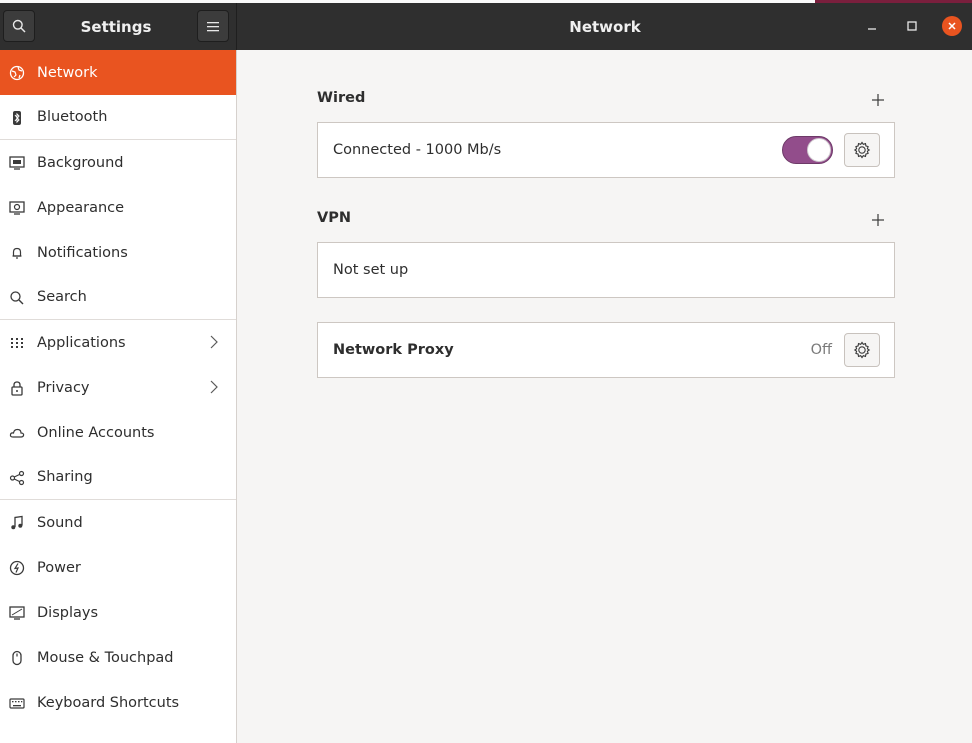 The height and width of the screenshot is (743, 972). Describe the element at coordinates (16, 162) in the screenshot. I see `background-icon` at that location.